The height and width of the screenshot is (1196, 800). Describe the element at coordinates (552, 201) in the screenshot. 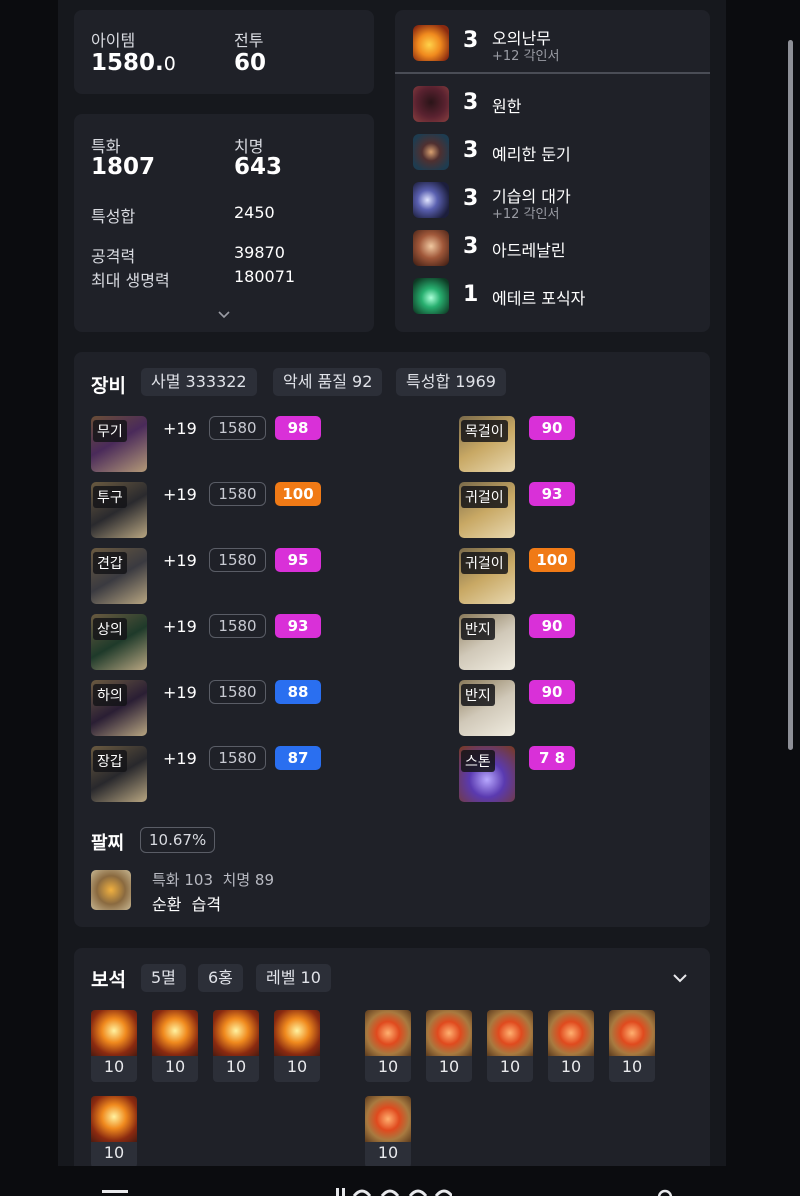

I see `engraving-row: 3 기습의 대가 +12 각인서` at that location.